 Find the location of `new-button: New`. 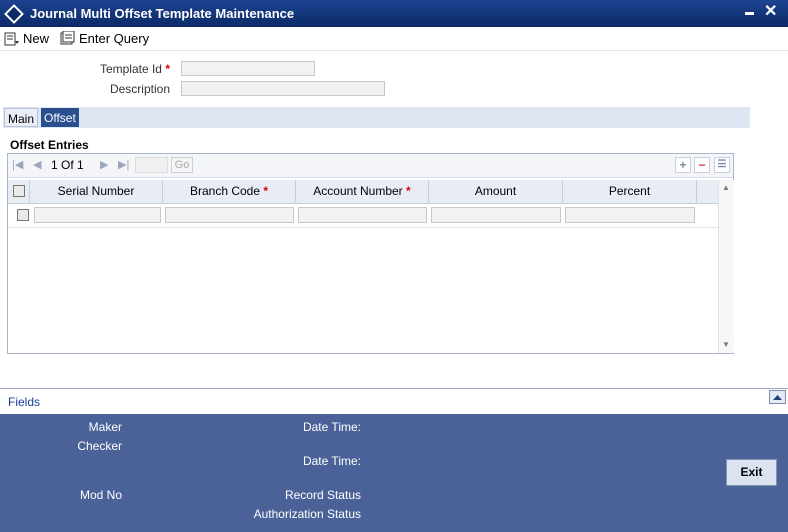

new-button: New is located at coordinates (26, 38).